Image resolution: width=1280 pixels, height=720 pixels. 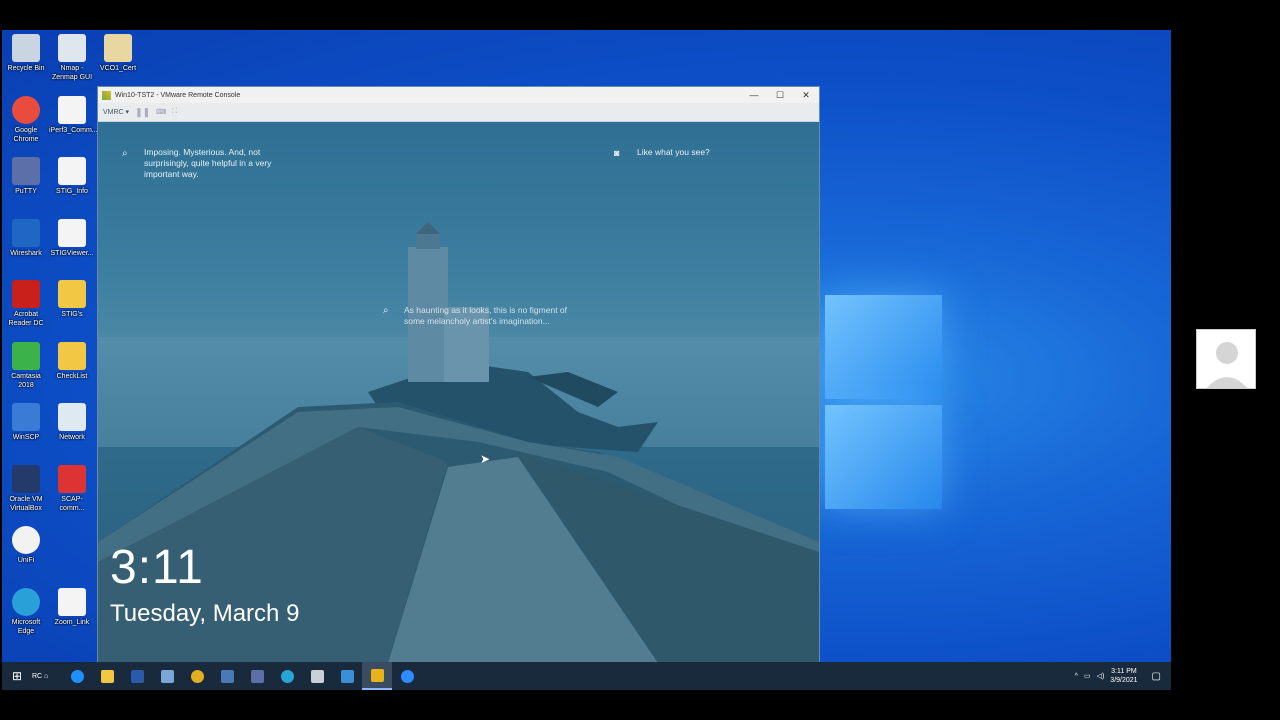 What do you see at coordinates (72, 376) in the screenshot?
I see `desktop-icon-label: CheckList` at bounding box center [72, 376].